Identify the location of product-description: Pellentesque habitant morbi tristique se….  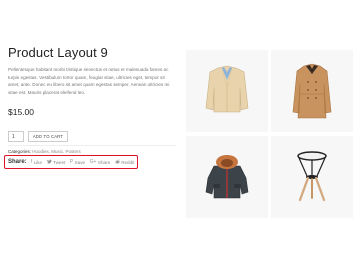
(89, 81).